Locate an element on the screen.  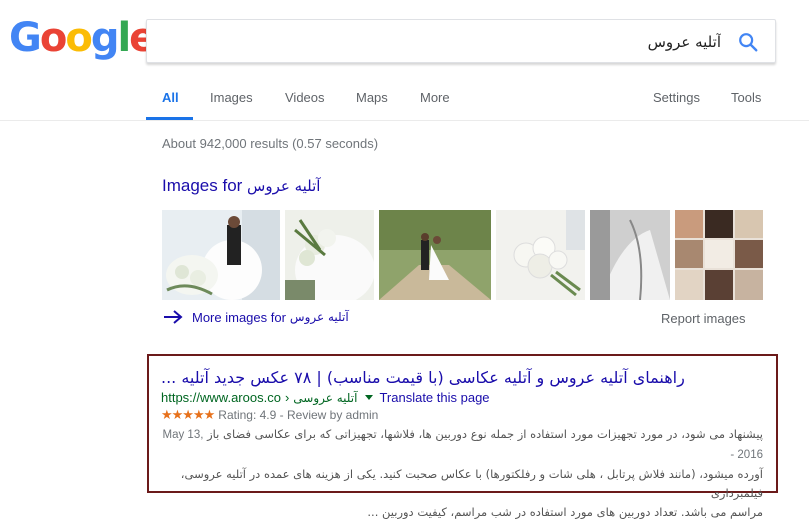
tab-images: Images is located at coordinates (231, 97).